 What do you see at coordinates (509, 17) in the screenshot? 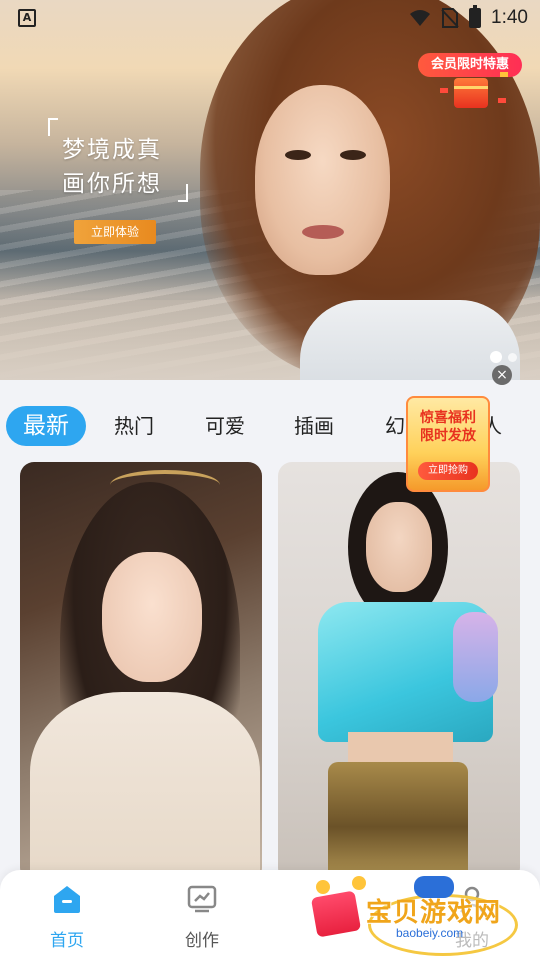
I see `clock: 1:40` at bounding box center [509, 17].